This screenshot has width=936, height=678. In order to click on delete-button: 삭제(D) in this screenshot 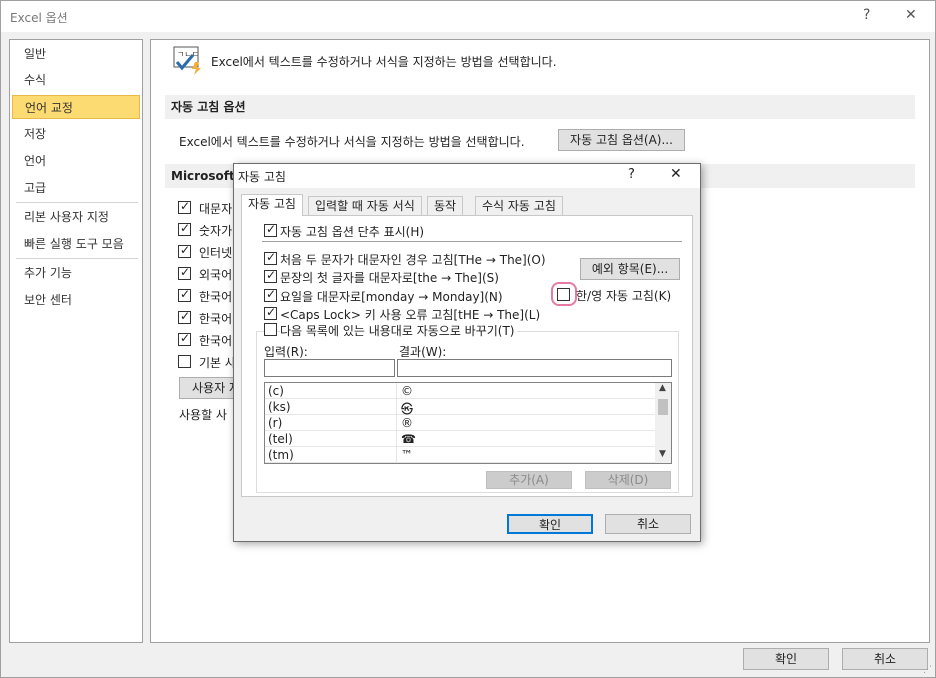, I will do `click(628, 480)`.